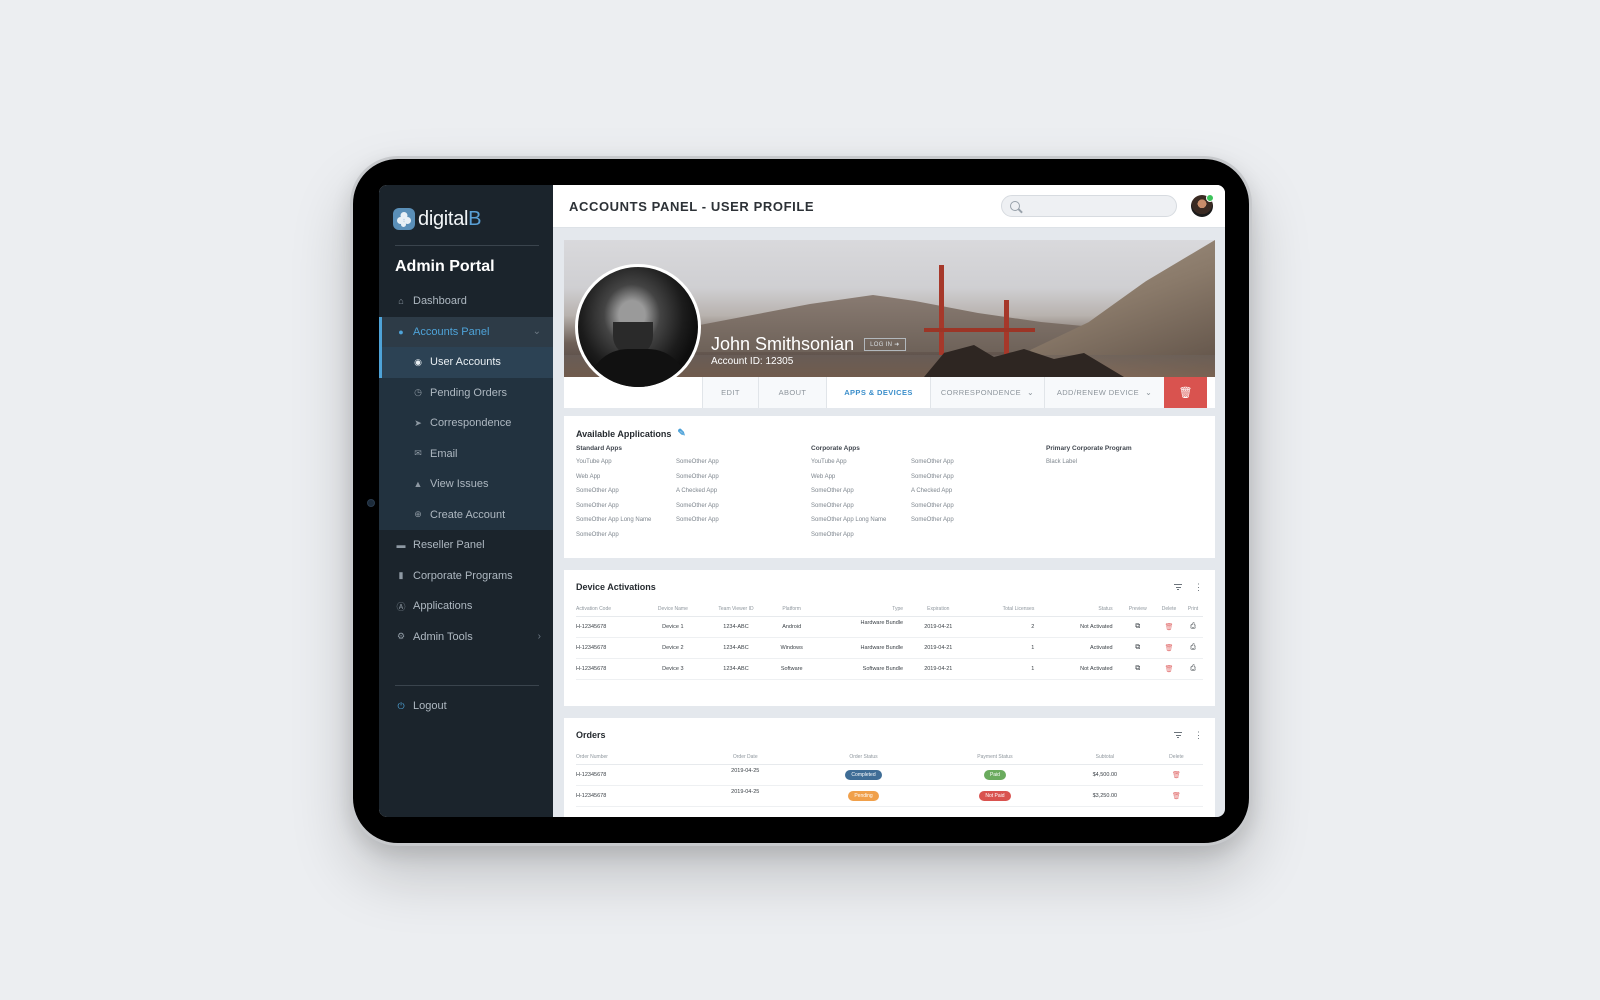 The image size is (1600, 1000). I want to click on logo: digitalB, so click(466, 215).